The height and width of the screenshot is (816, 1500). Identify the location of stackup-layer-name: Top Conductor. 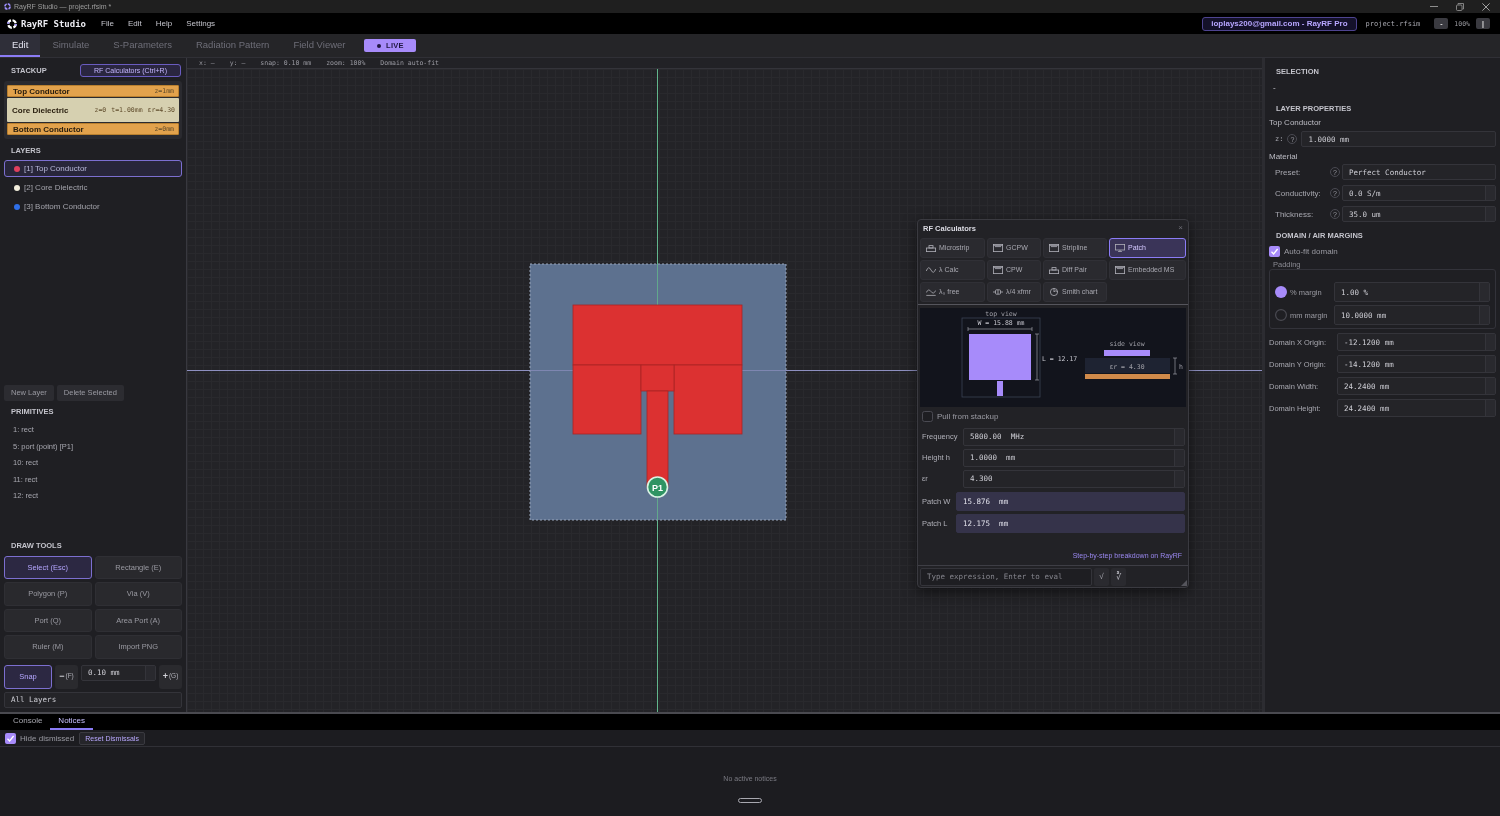
(42, 91).